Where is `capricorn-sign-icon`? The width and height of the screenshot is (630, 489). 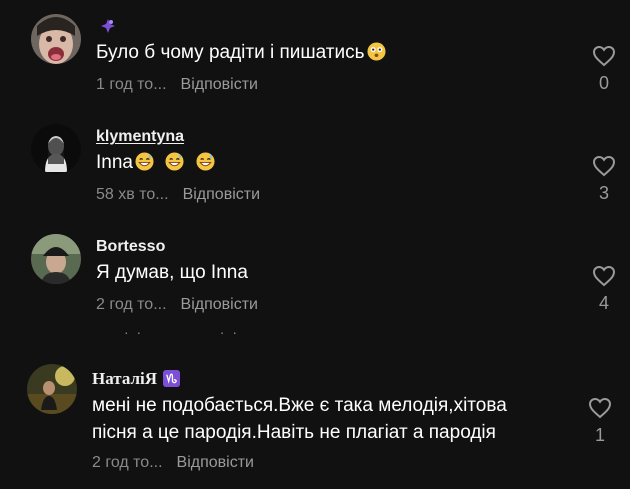 capricorn-sign-icon is located at coordinates (172, 378).